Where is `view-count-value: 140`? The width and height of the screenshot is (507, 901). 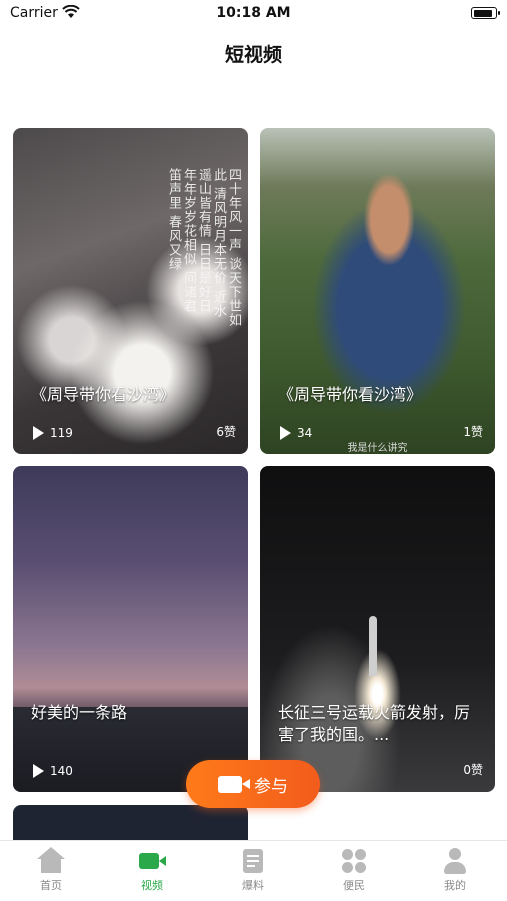 view-count-value: 140 is located at coordinates (61, 771).